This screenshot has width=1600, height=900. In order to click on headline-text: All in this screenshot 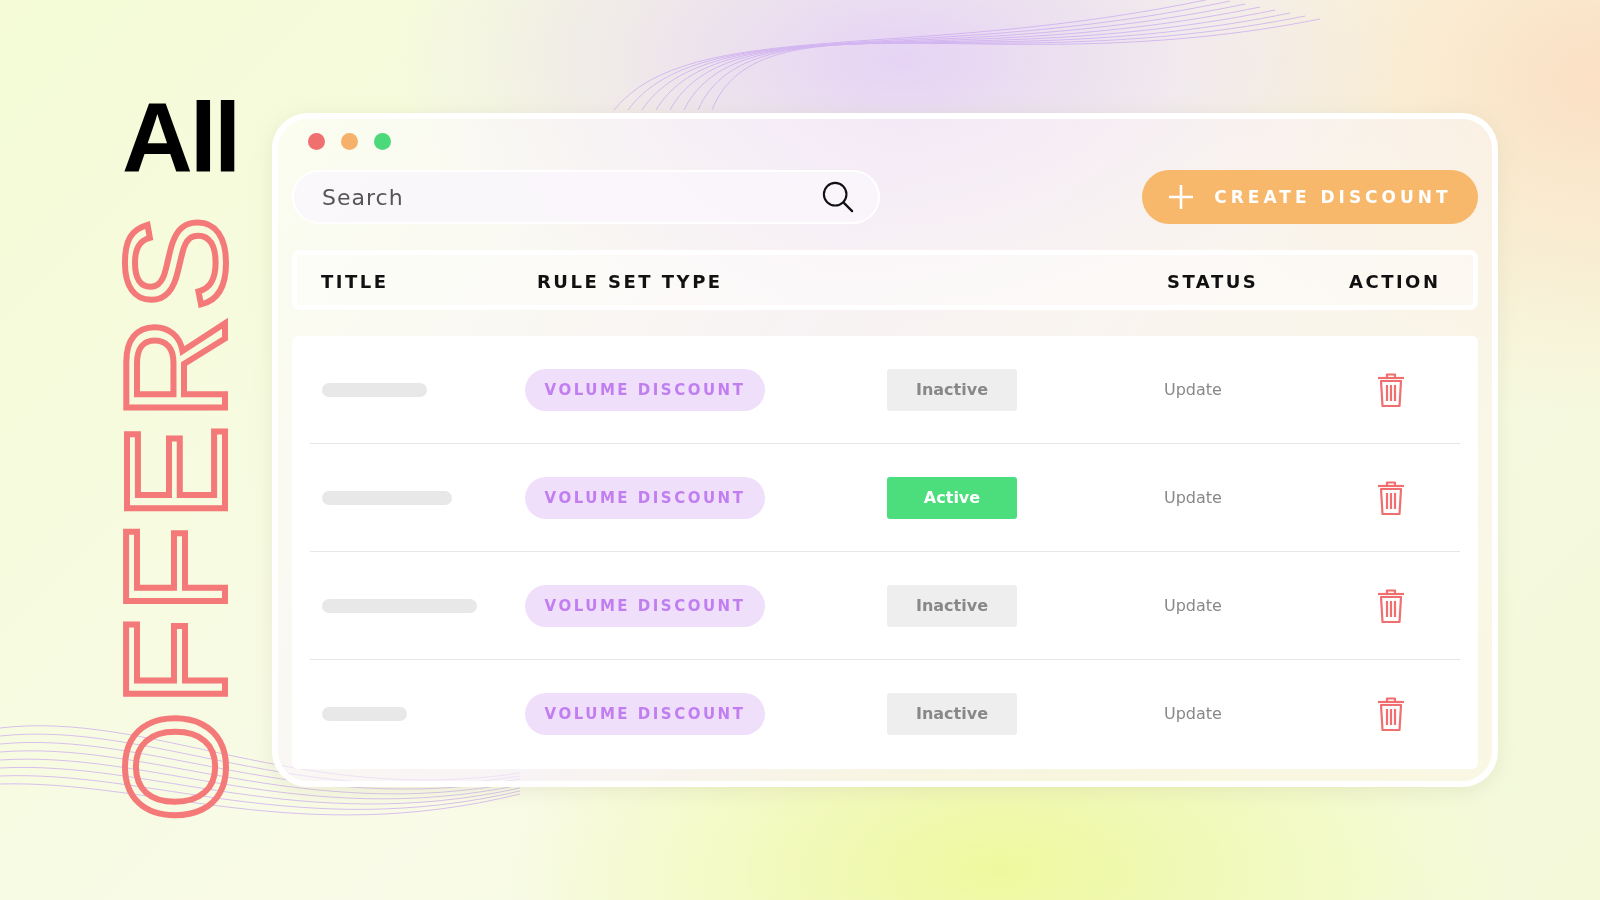, I will do `click(180, 137)`.